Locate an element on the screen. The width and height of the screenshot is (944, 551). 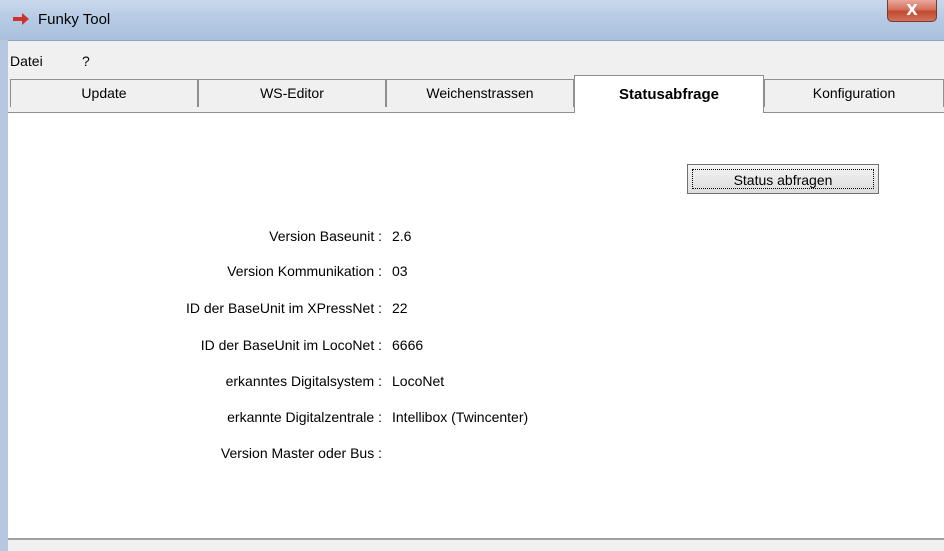
title-bar: Funky Tool X is located at coordinates (472, 20).